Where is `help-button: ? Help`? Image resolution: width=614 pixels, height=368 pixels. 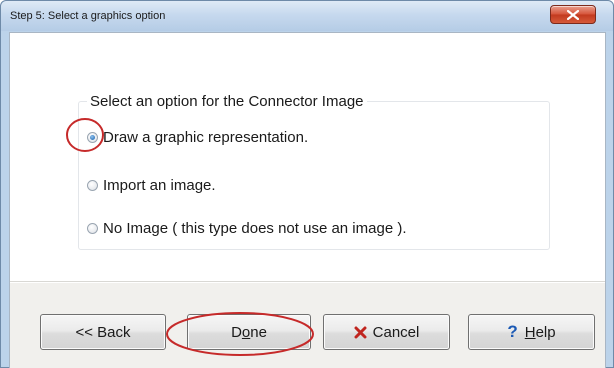 help-button: ? Help is located at coordinates (531, 332).